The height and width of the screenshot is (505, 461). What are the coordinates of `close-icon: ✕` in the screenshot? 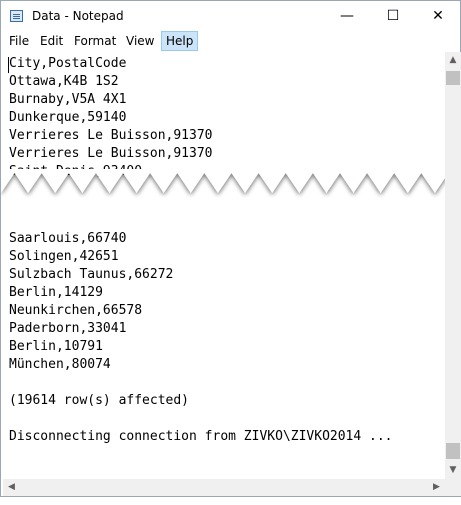 It's located at (438, 16).